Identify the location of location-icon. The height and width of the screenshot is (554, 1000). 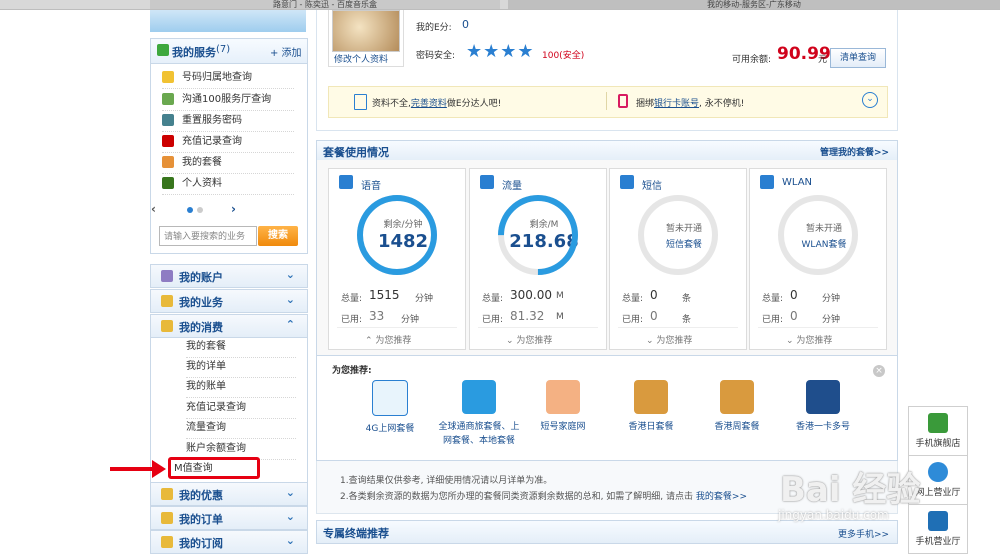
(168, 77).